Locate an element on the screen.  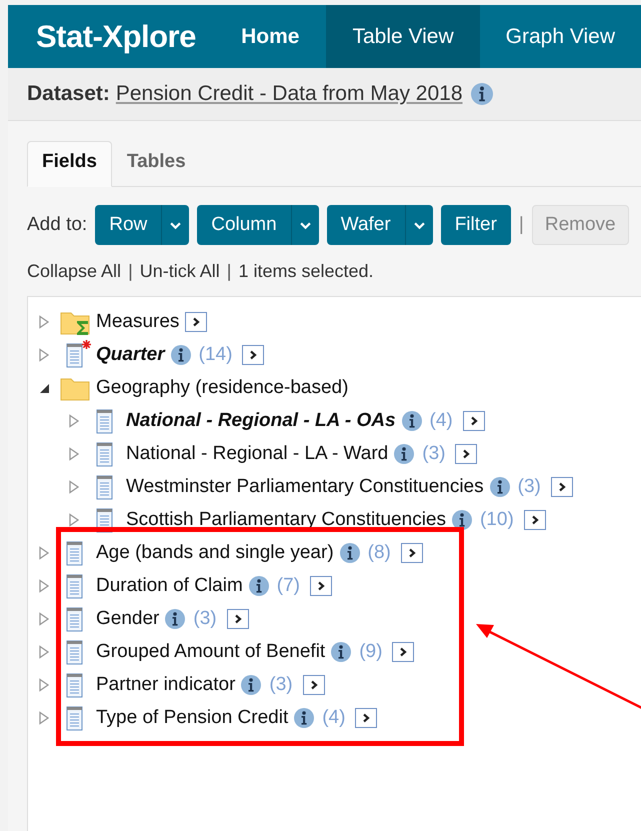
panel-tab: Tables is located at coordinates (156, 164).